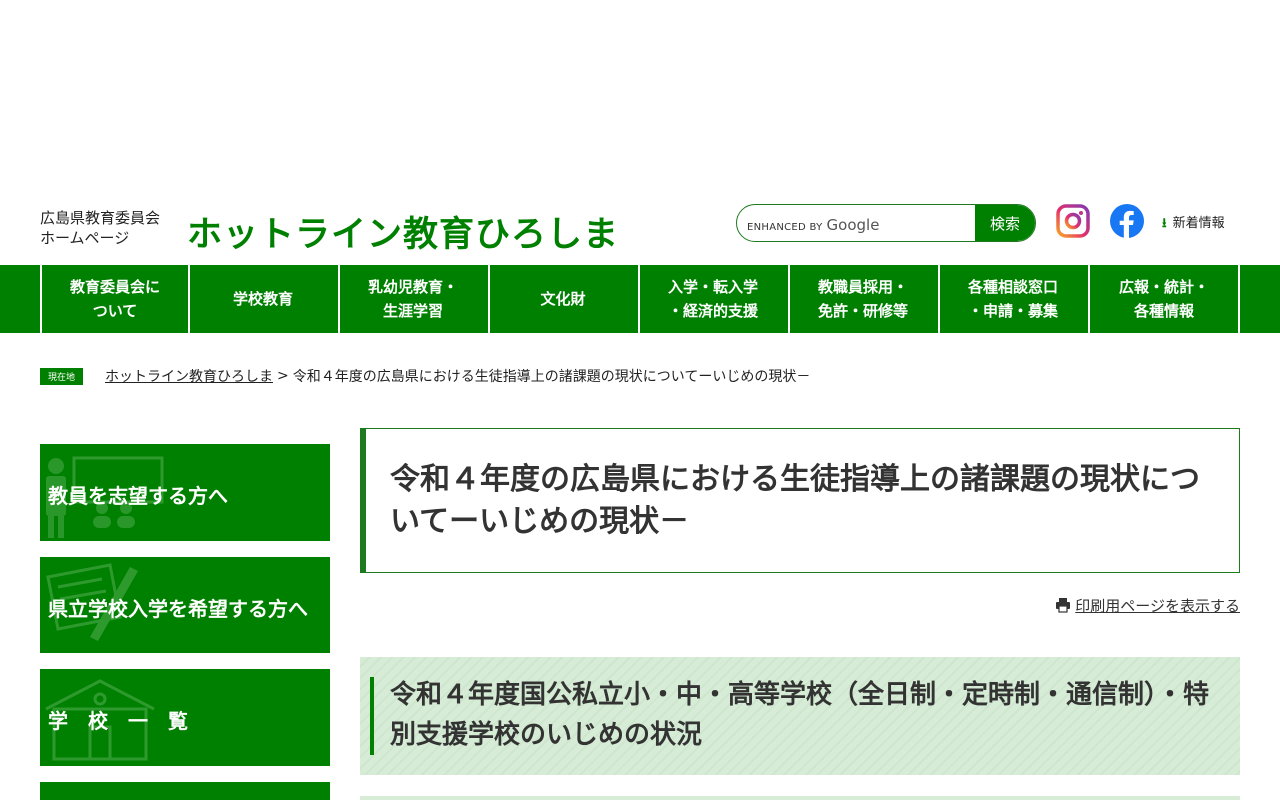 The height and width of the screenshot is (800, 1280). What do you see at coordinates (862, 299) in the screenshot?
I see `nav-item-recruitment: 教職員採用・ 免許・研修等` at bounding box center [862, 299].